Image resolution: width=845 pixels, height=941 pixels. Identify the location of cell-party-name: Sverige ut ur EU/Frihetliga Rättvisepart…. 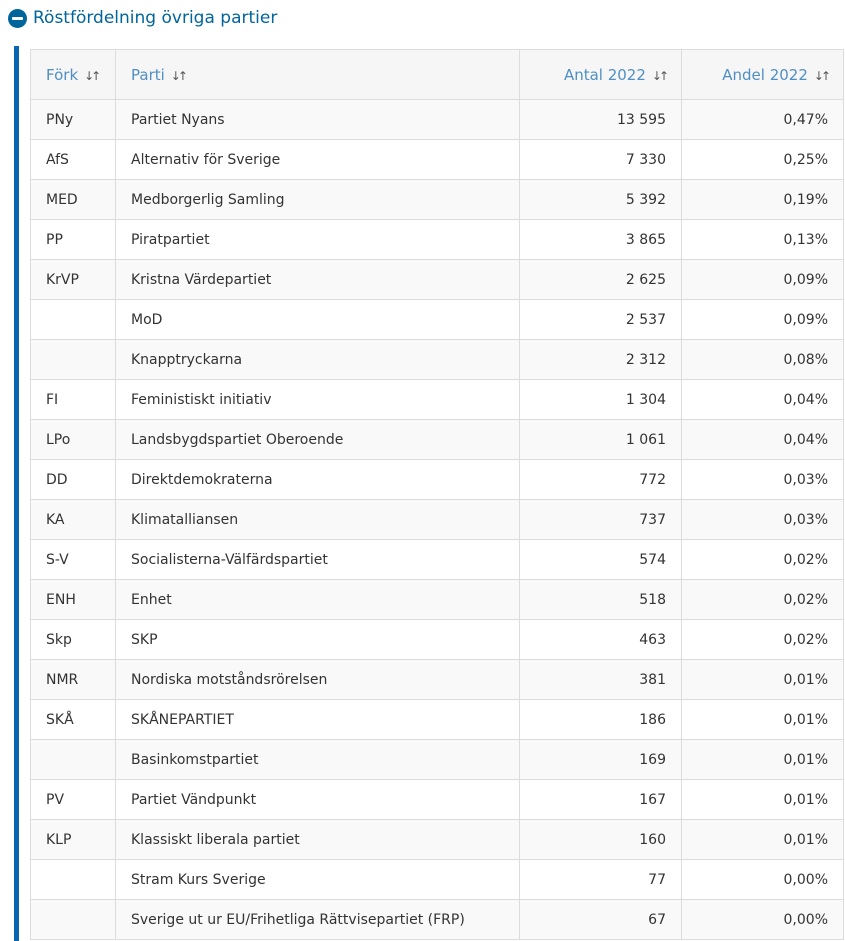
(317, 919).